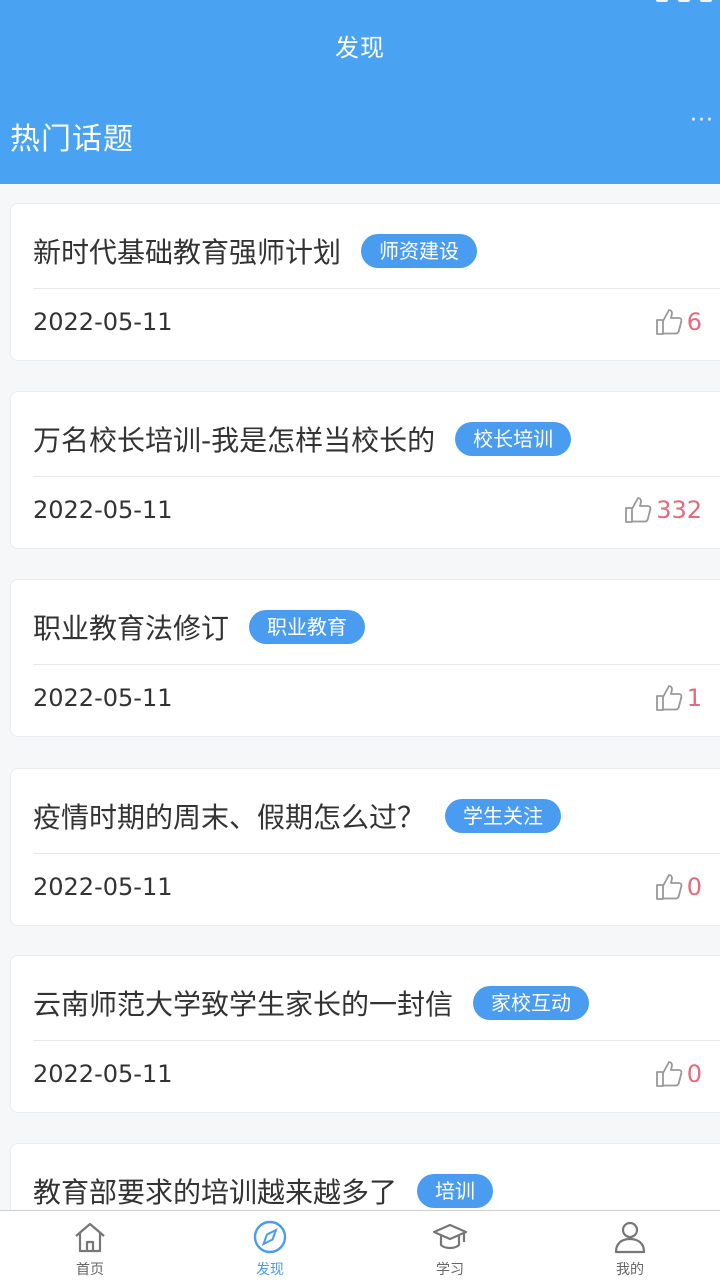 Image resolution: width=720 pixels, height=1280 pixels. Describe the element at coordinates (706, 1) in the screenshot. I see `battery-icon` at that location.